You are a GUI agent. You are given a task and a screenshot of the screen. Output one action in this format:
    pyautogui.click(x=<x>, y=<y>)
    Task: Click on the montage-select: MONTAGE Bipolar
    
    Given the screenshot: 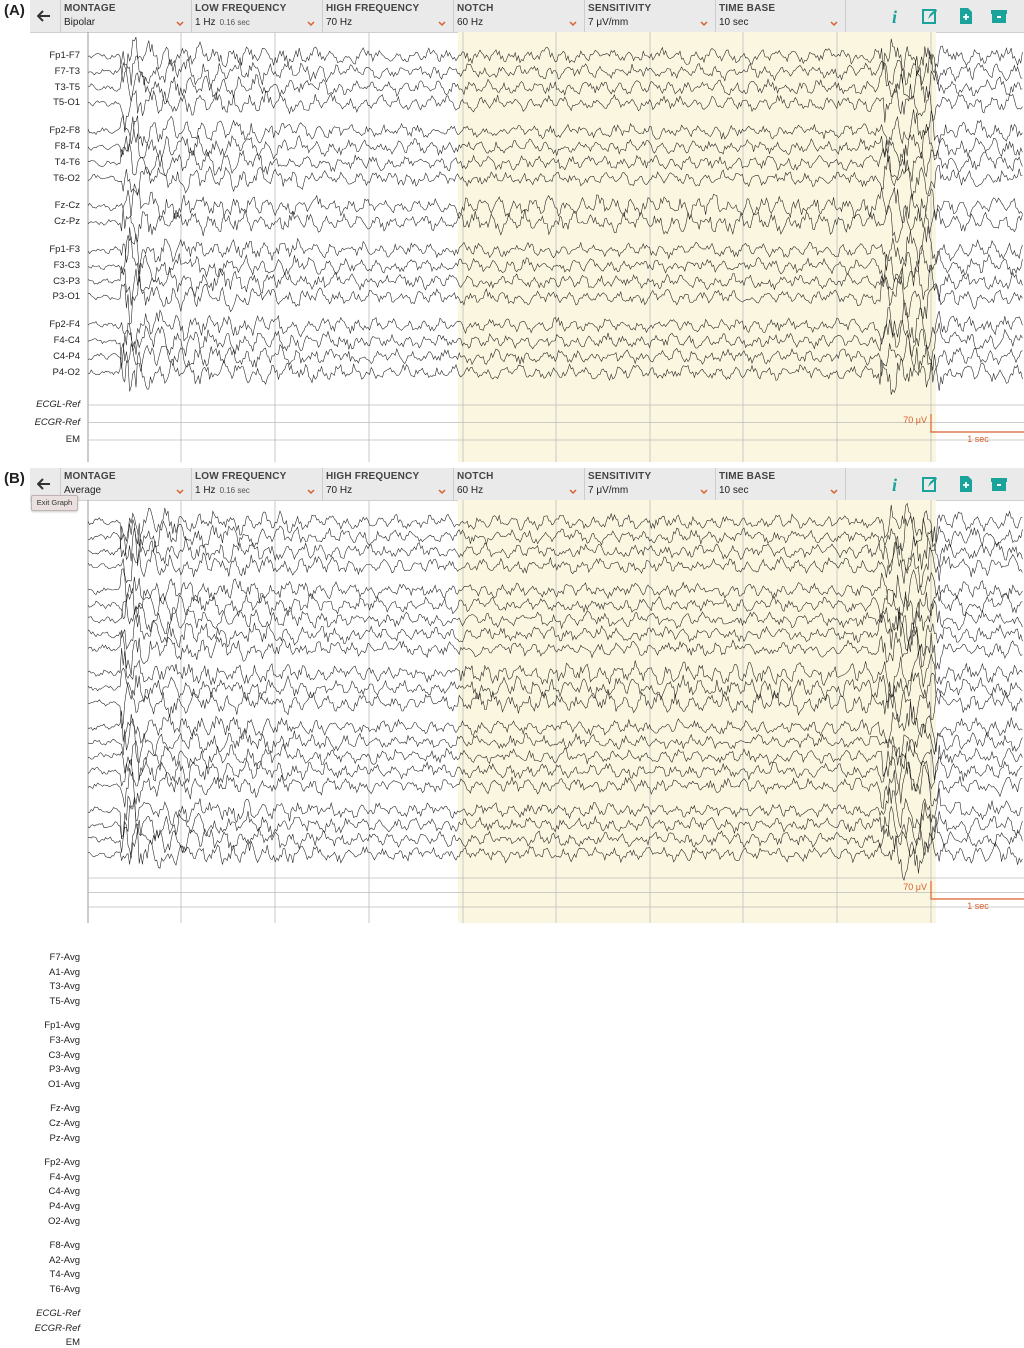 What is the action you would take?
    pyautogui.click(x=125, y=16)
    